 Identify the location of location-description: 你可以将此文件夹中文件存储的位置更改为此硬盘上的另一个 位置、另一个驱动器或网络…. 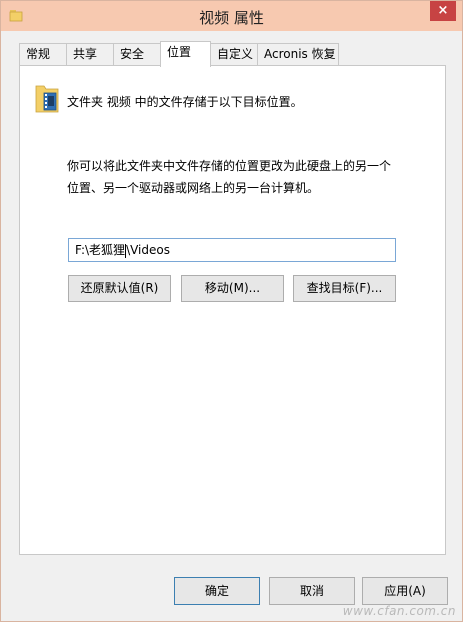
(237, 177).